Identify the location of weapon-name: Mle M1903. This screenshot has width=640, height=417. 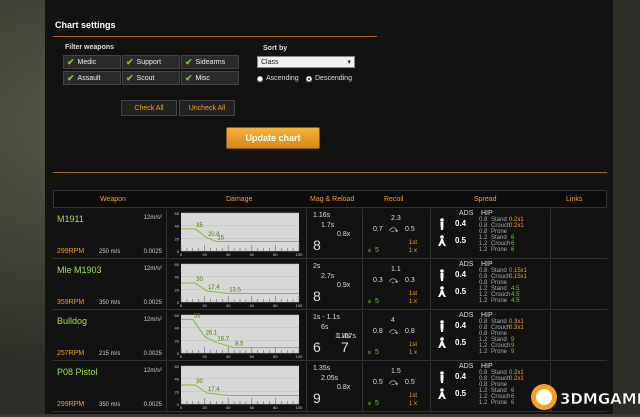
(79, 270).